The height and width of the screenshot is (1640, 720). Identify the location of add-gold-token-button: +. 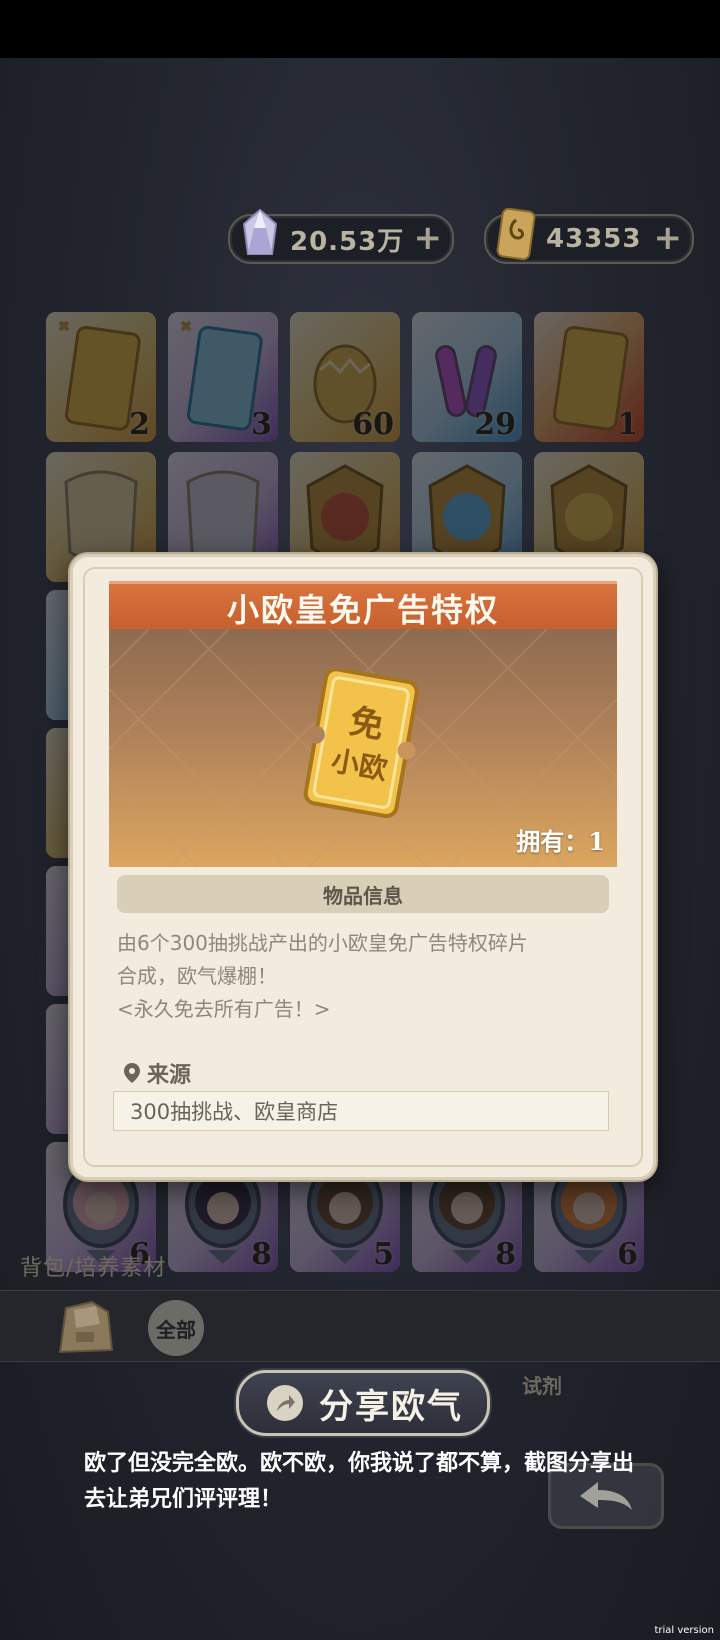
(668, 238).